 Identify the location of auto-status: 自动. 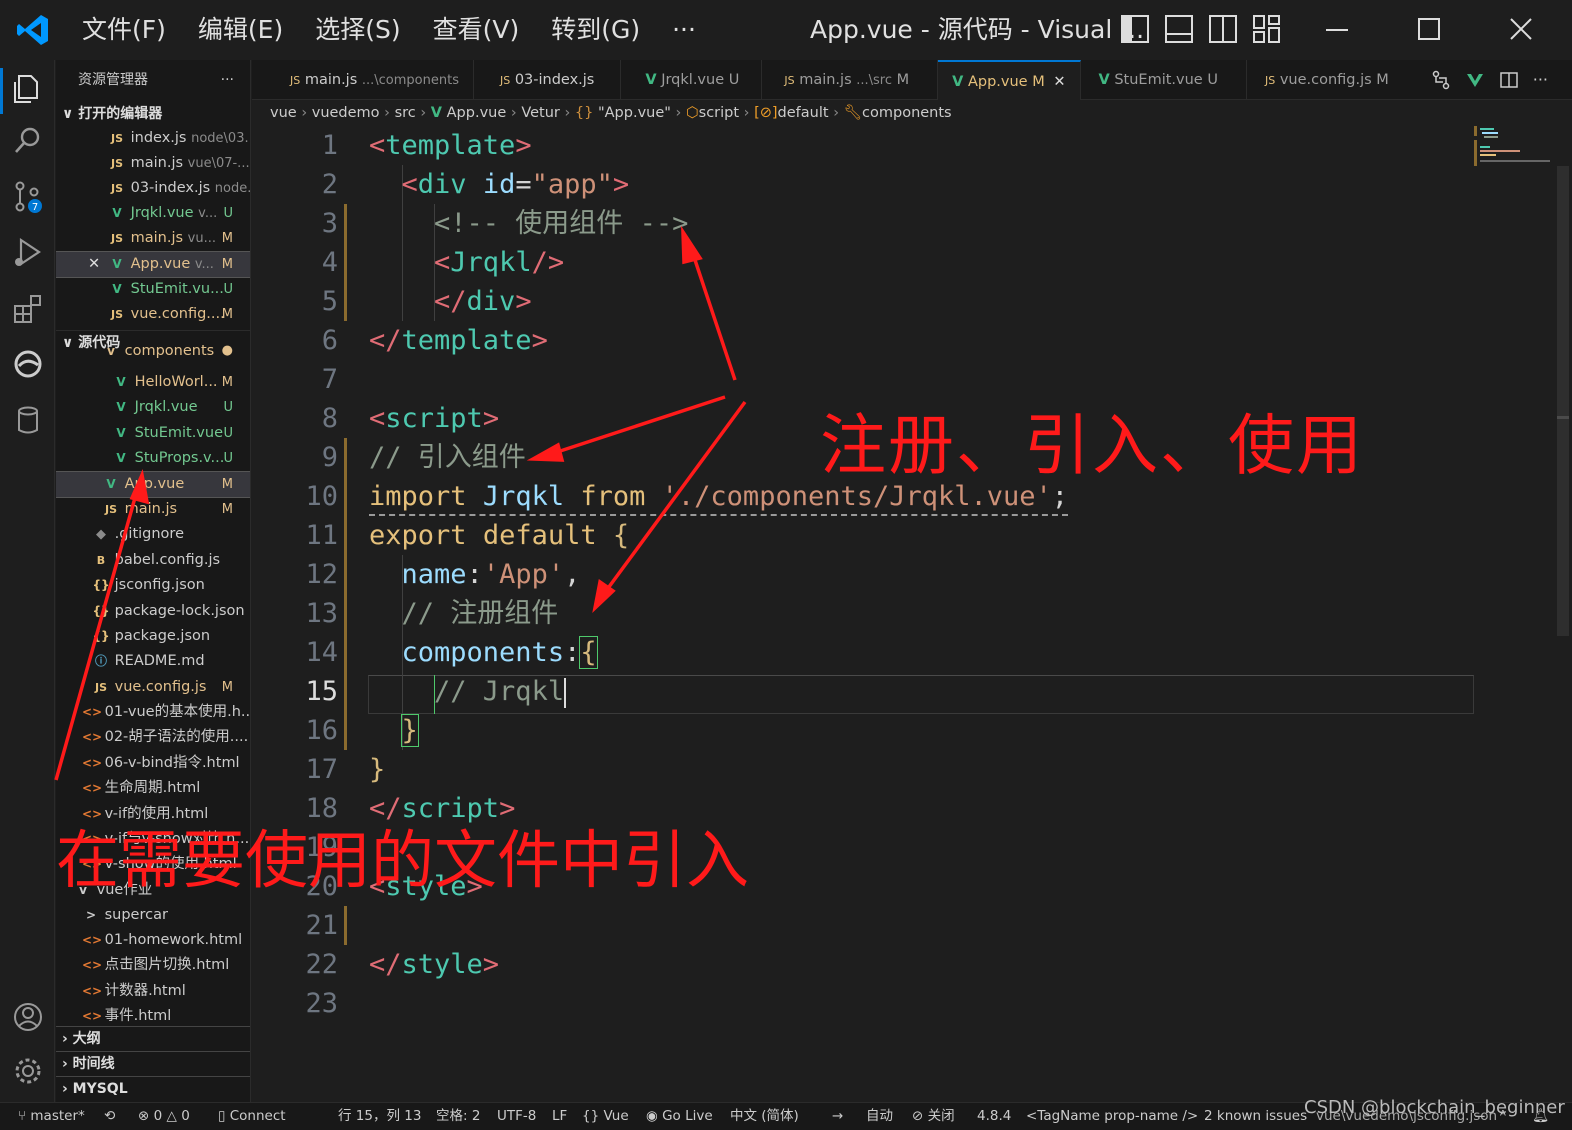
(879, 1116).